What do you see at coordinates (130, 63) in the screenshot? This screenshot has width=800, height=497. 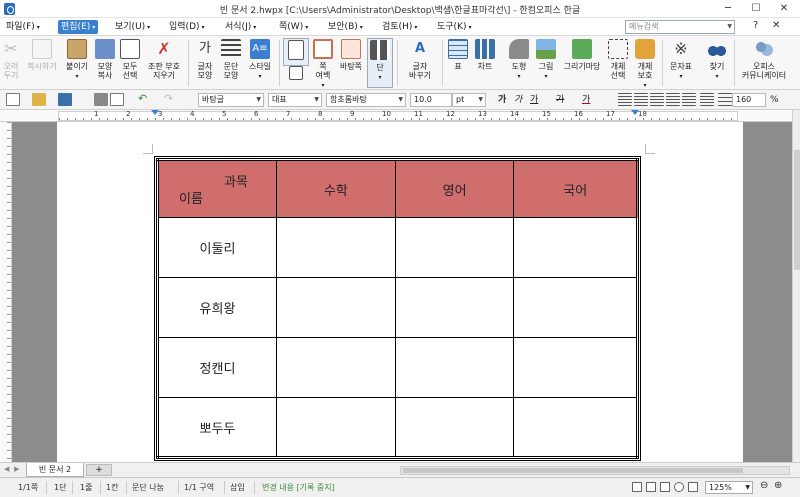 I see `select-all-button: 모두 선택` at bounding box center [130, 63].